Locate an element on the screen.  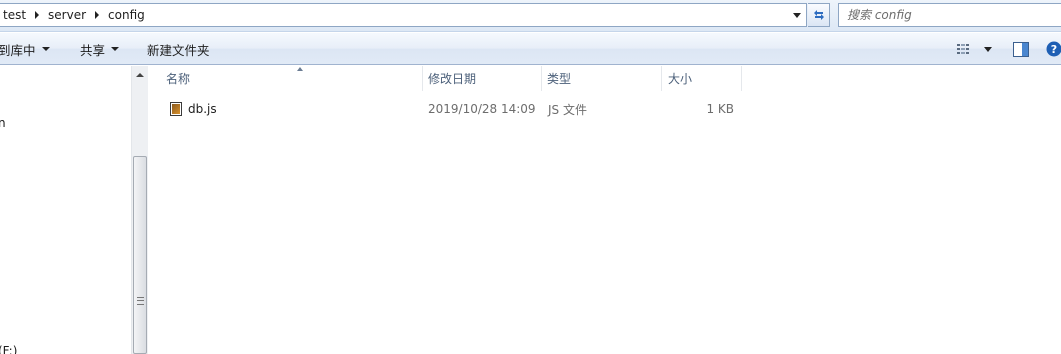
refresh-button is located at coordinates (819, 15).